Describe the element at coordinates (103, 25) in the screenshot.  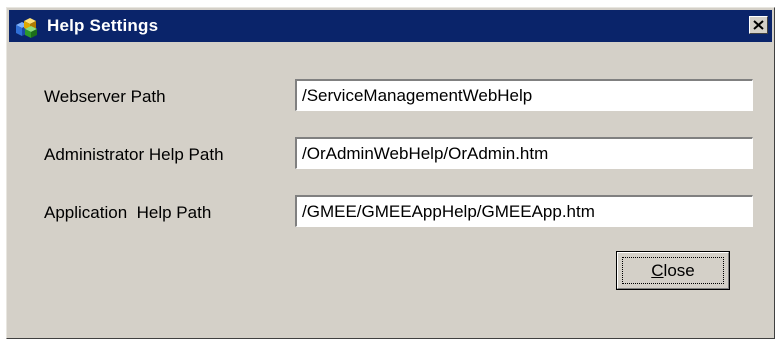
I see `window-title: Help Settings` at that location.